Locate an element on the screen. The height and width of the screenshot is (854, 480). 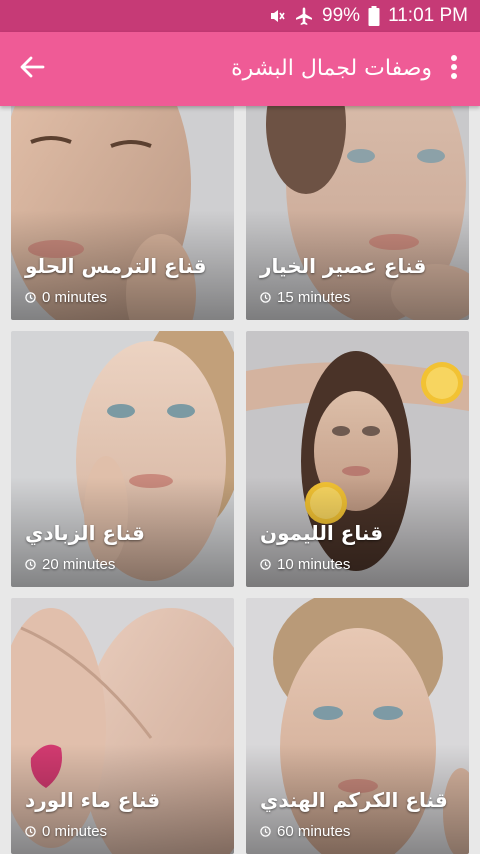
recipe-card: قناع الزبادي 20 minutes is located at coordinates (122, 459).